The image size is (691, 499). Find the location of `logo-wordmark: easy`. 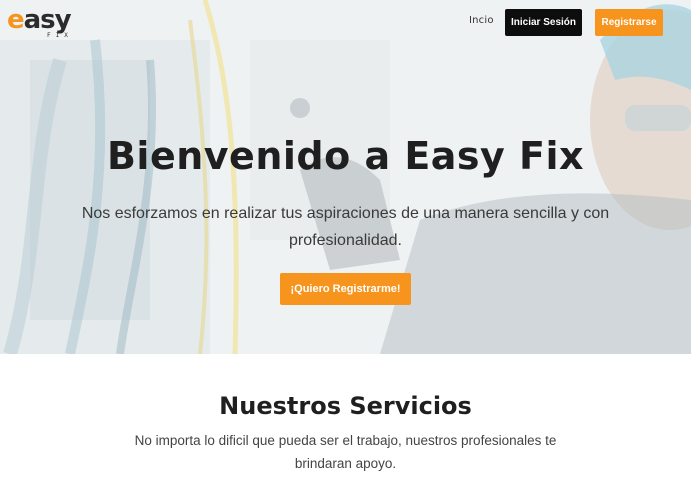

logo-wordmark: easy is located at coordinates (39, 20).